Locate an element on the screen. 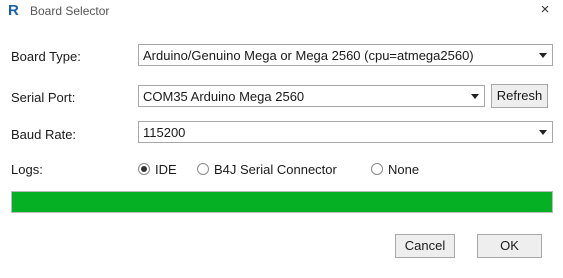 This screenshot has width=563, height=278. serial-port-dropdown: COM35 Arduino Mega 2560 is located at coordinates (311, 96).